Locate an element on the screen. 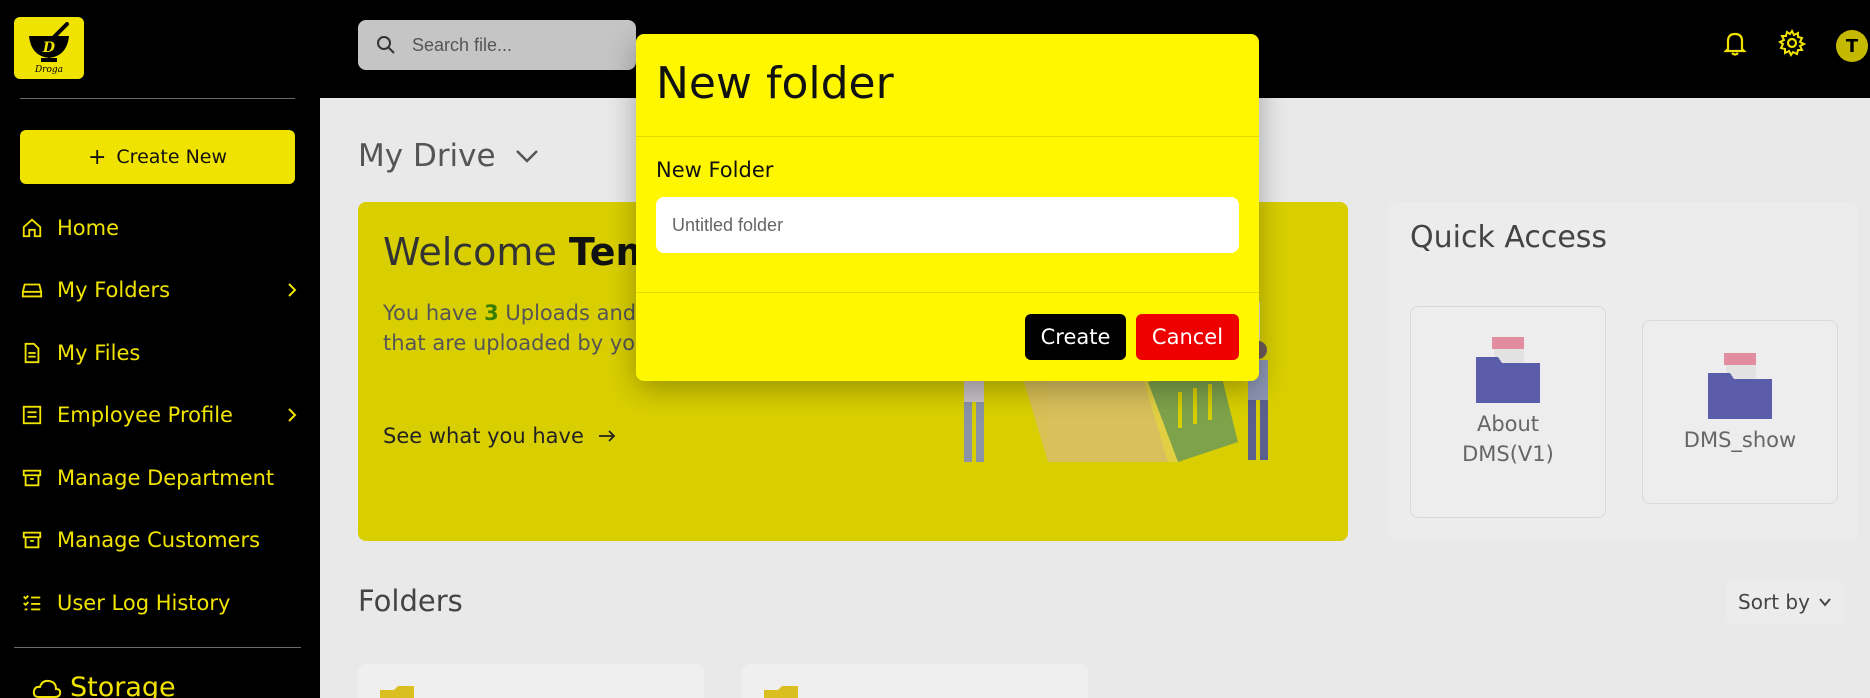 This screenshot has height=698, width=1870. drive-icon is located at coordinates (32, 290).